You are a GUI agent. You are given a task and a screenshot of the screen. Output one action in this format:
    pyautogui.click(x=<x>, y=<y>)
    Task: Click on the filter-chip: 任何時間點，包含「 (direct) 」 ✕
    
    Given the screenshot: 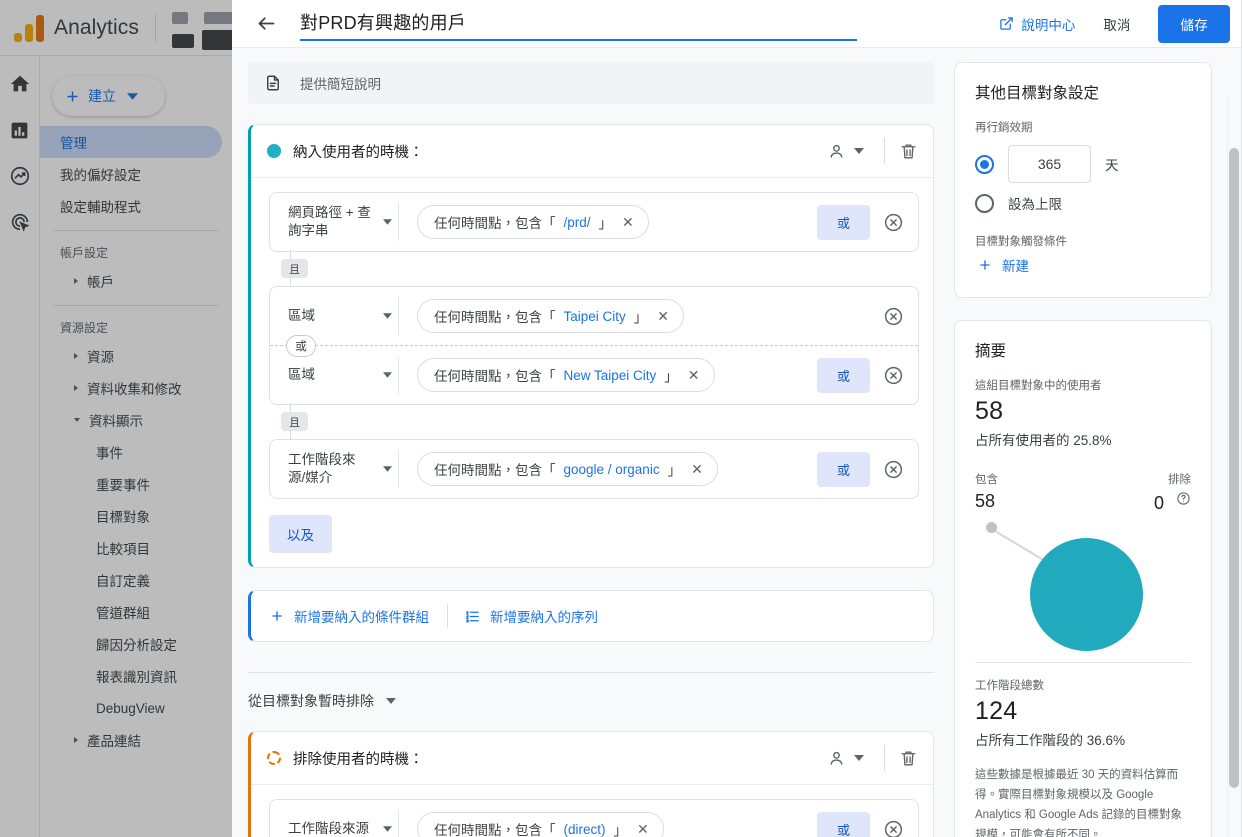 What is the action you would take?
    pyautogui.click(x=540, y=824)
    